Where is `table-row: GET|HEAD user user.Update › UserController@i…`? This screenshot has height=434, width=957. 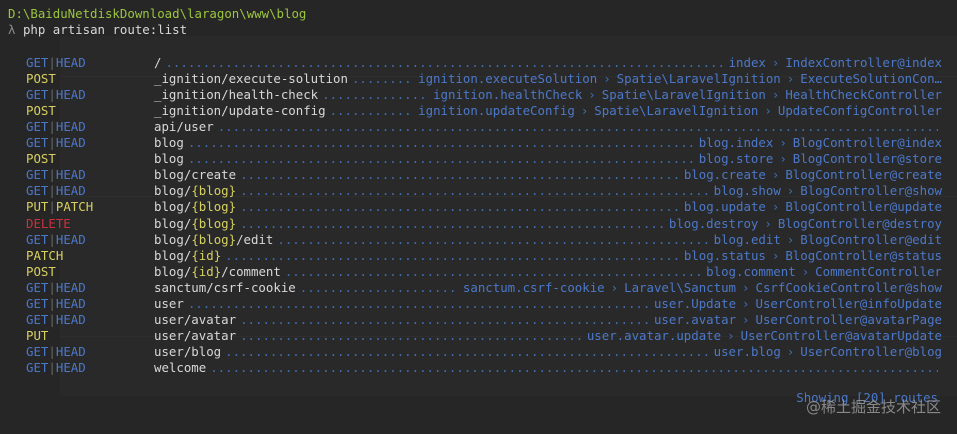 table-row: GET|HEAD user user.Update › UserController@i… is located at coordinates (471, 304).